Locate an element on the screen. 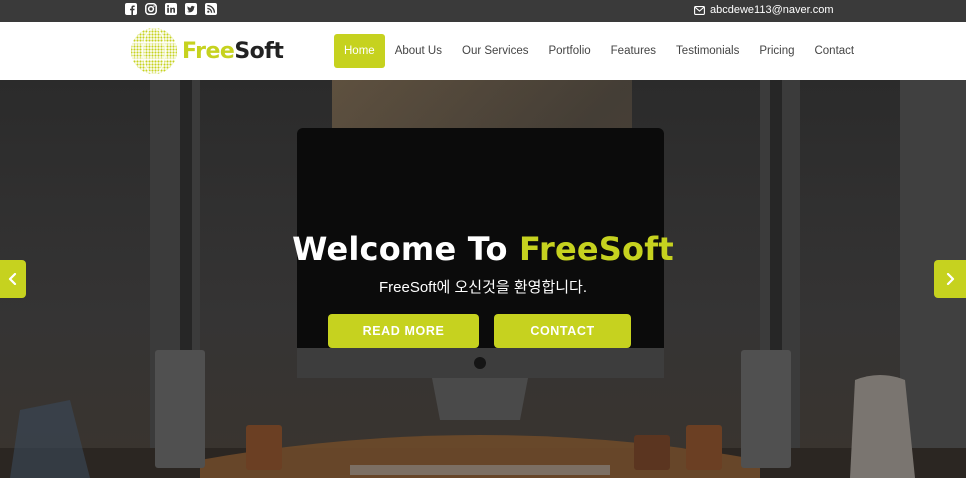 Image resolution: width=966 pixels, height=478 pixels. hero-title-highlight: FreeSoft is located at coordinates (596, 249).